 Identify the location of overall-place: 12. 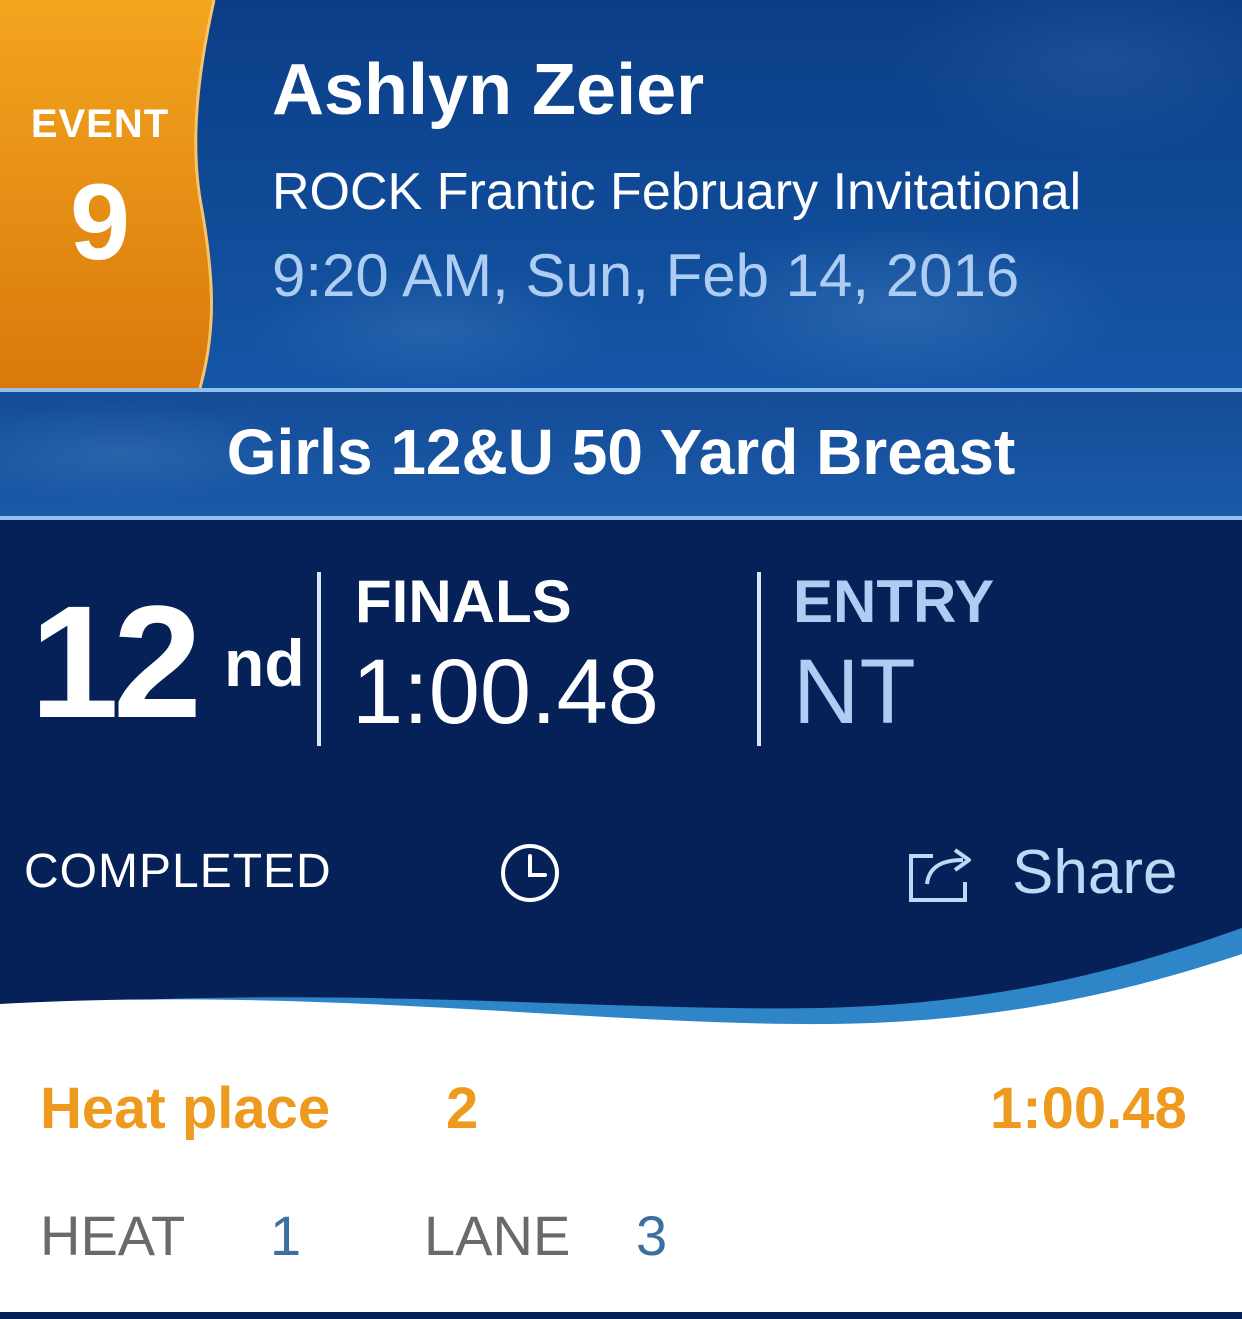
(116, 661).